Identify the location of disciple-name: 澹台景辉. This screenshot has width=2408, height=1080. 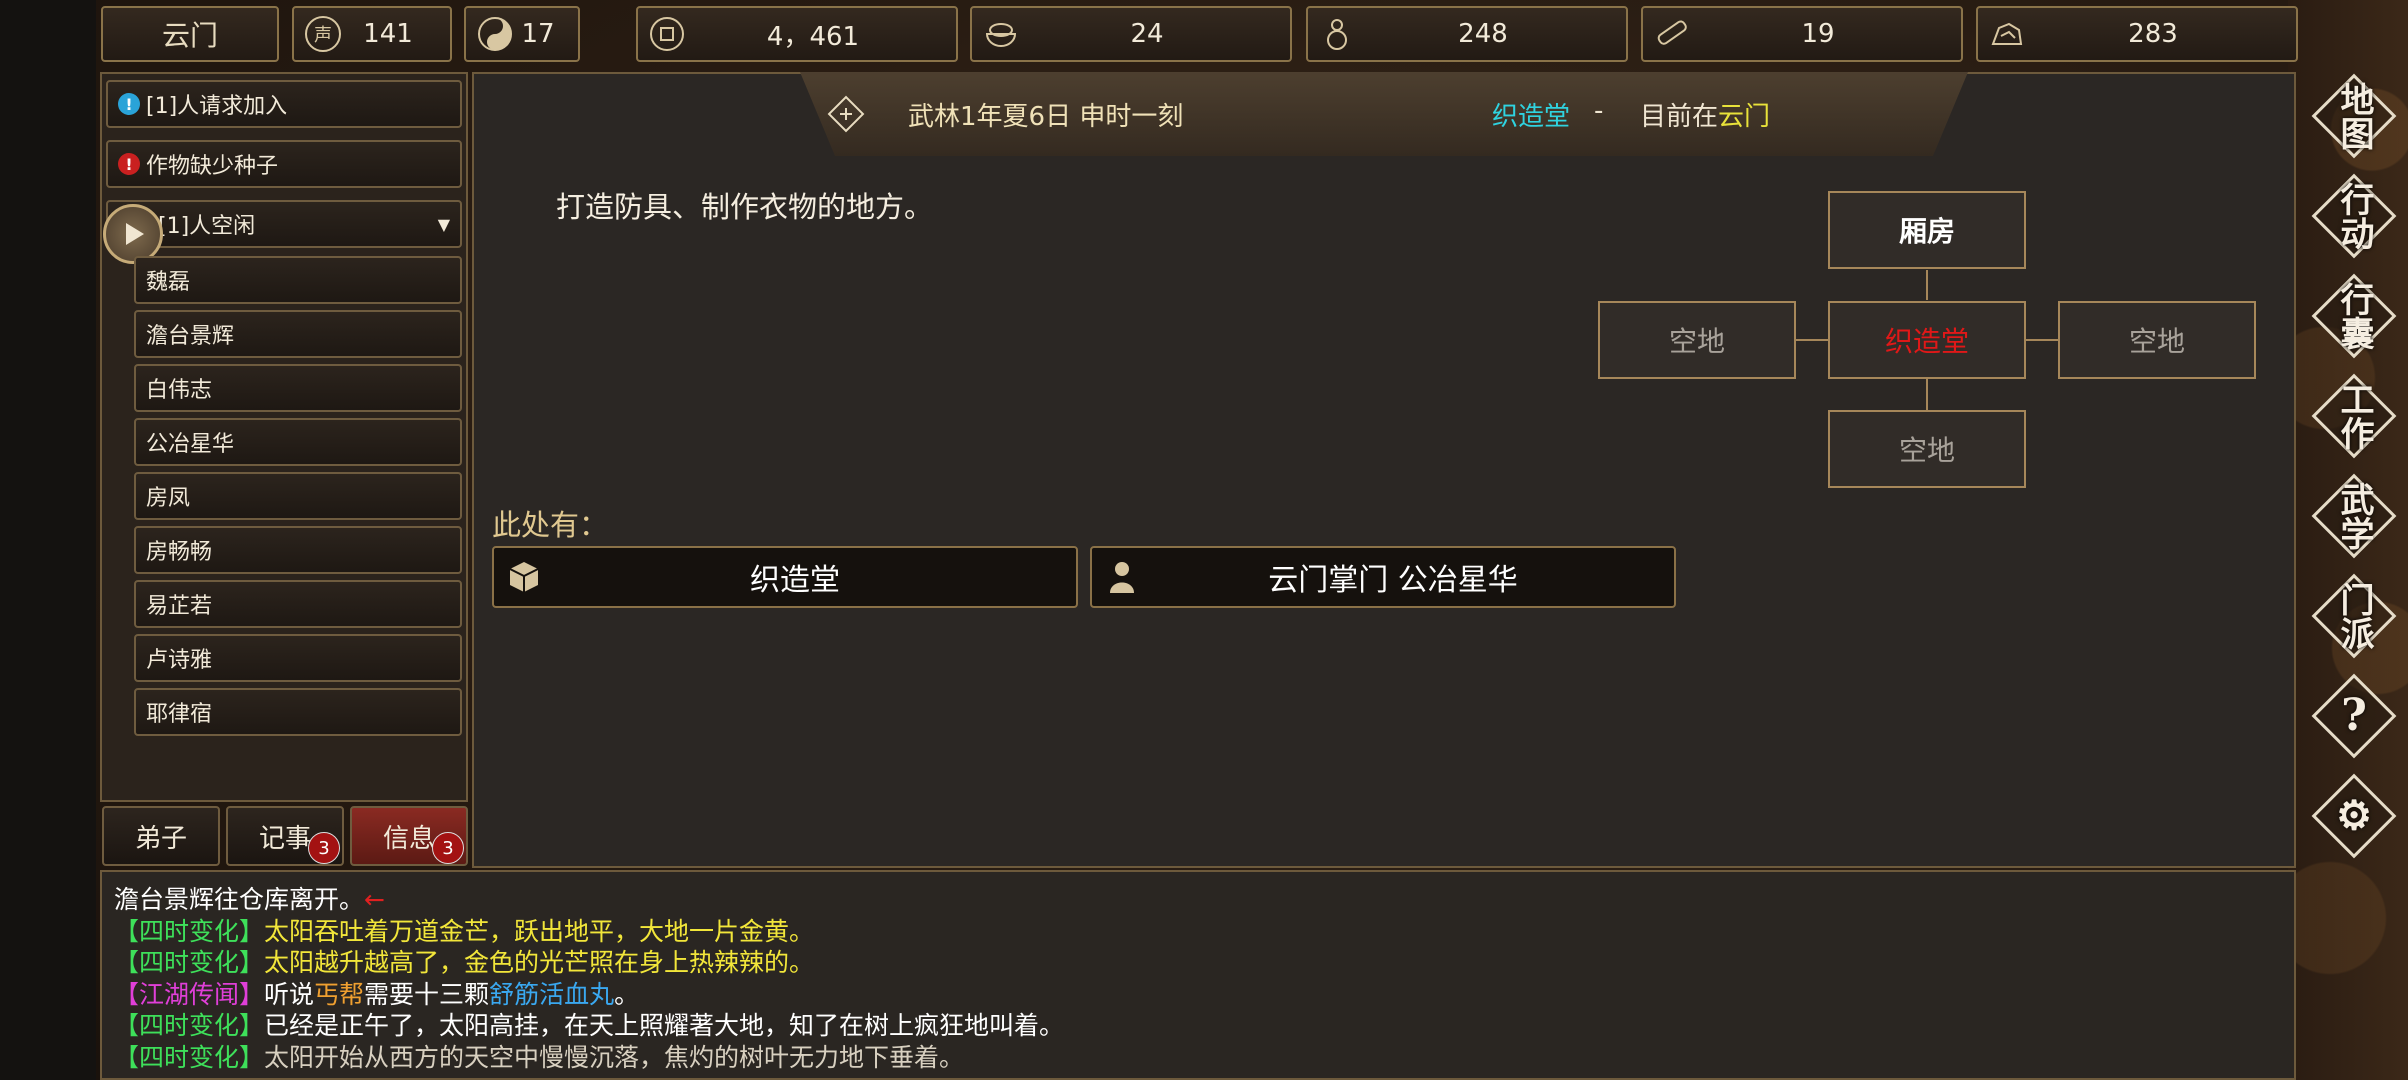
(190, 336).